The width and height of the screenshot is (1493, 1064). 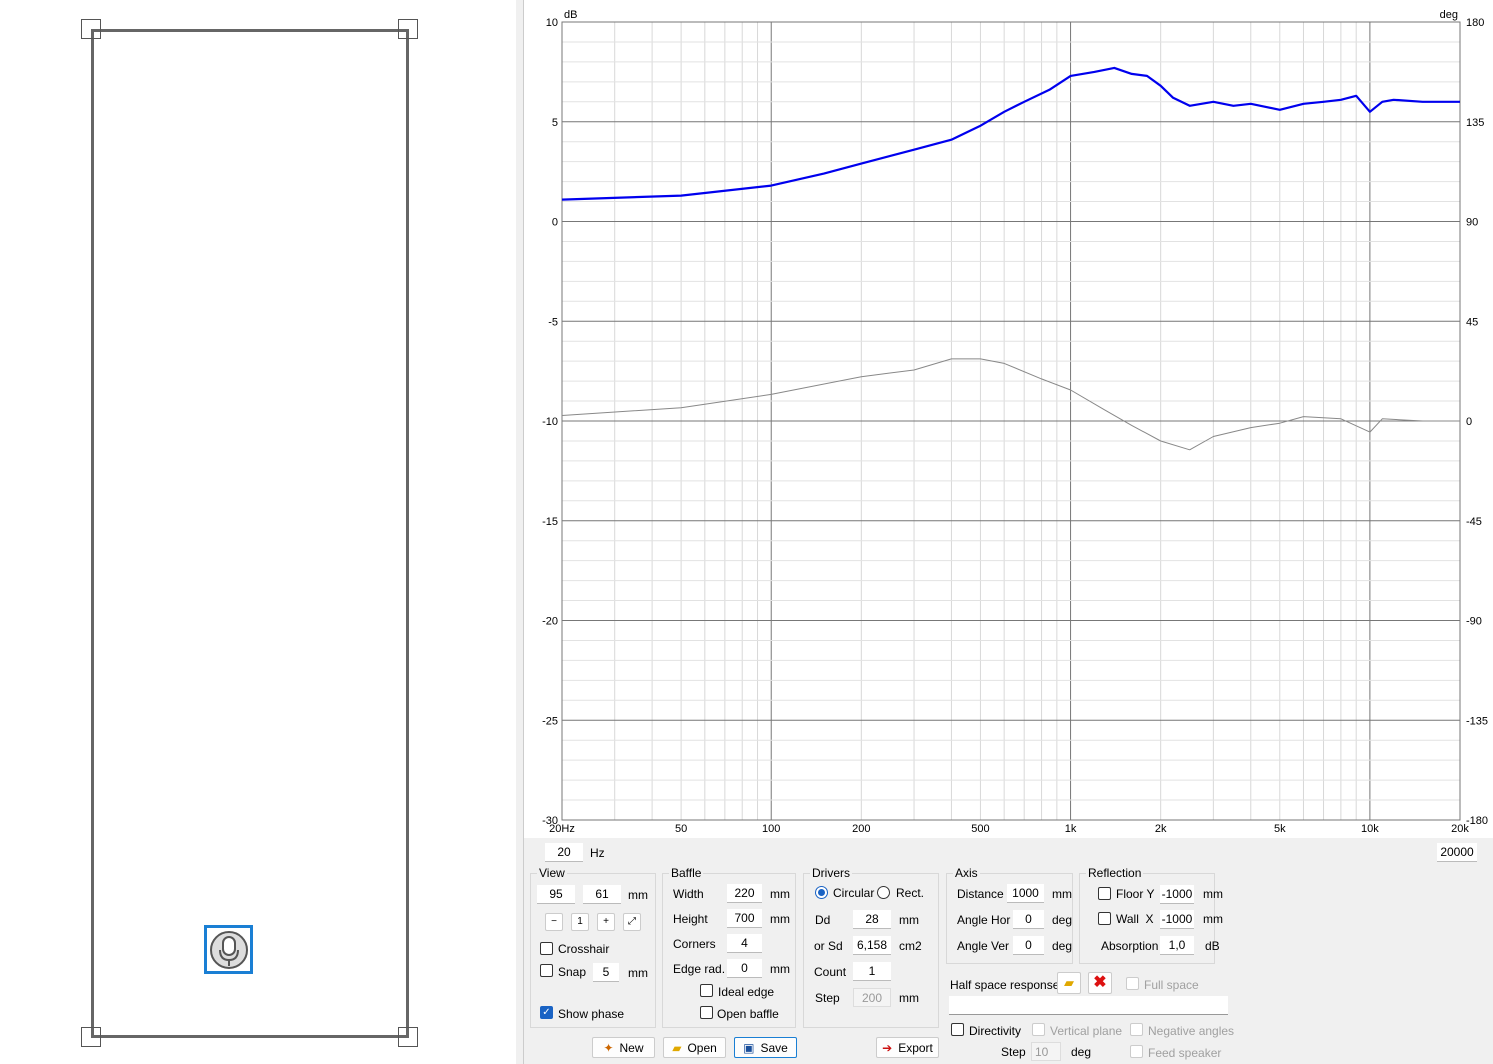 What do you see at coordinates (546, 948) in the screenshot?
I see `crosshair-checkbox` at bounding box center [546, 948].